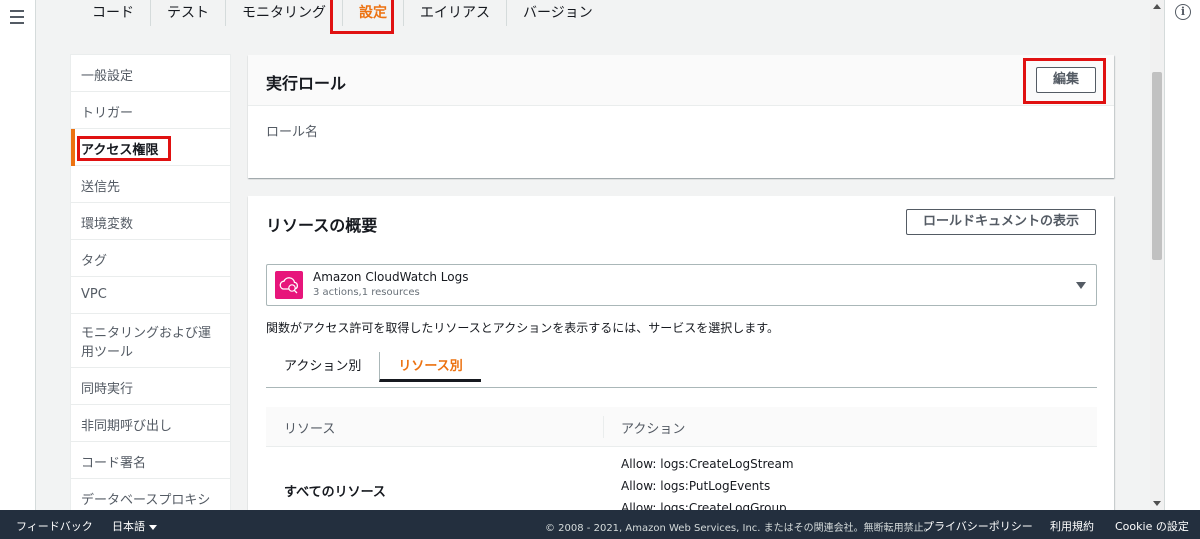 The width and height of the screenshot is (1200, 539). I want to click on table-cell-action: Allow: logs:CreateLogStream, so click(707, 464).